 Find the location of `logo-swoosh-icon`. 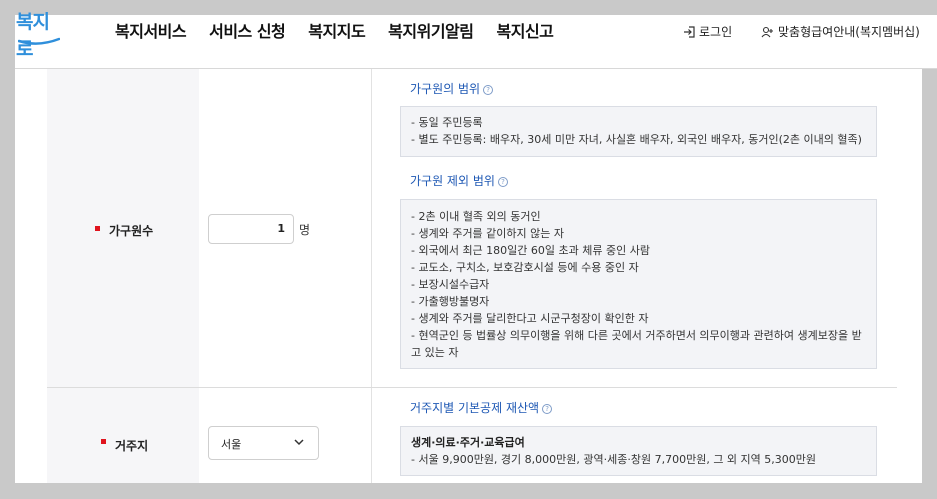

logo-swoosh-icon is located at coordinates (39, 41).